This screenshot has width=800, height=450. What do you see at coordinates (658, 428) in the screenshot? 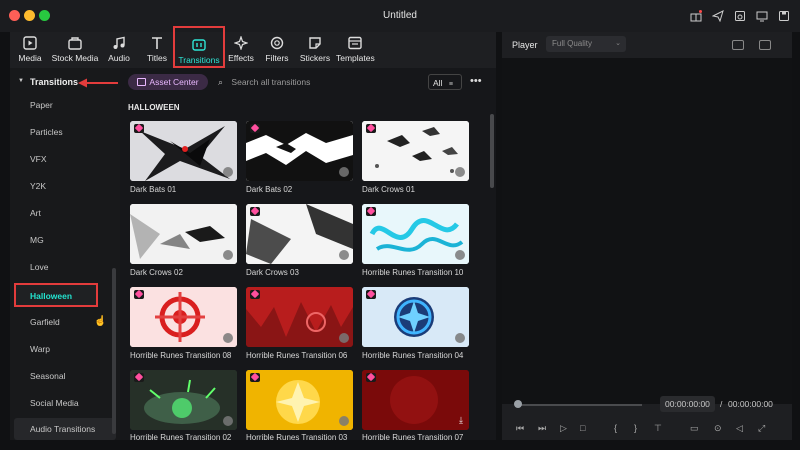
I see `marker-icon: ⊤` at bounding box center [658, 428].